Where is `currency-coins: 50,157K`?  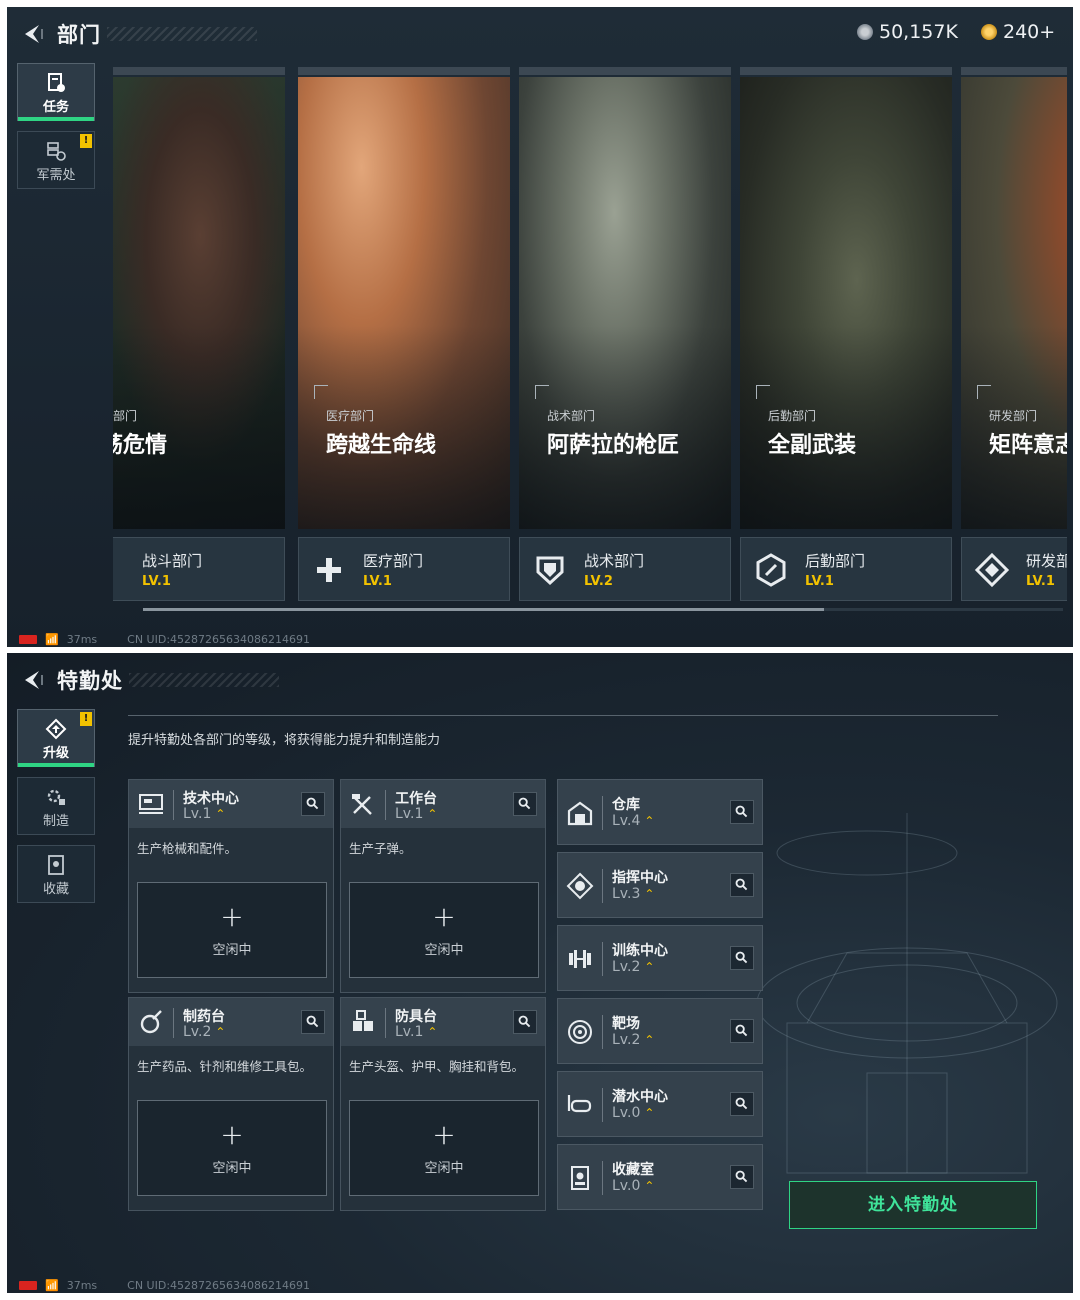 currency-coins: 50,157K is located at coordinates (907, 32).